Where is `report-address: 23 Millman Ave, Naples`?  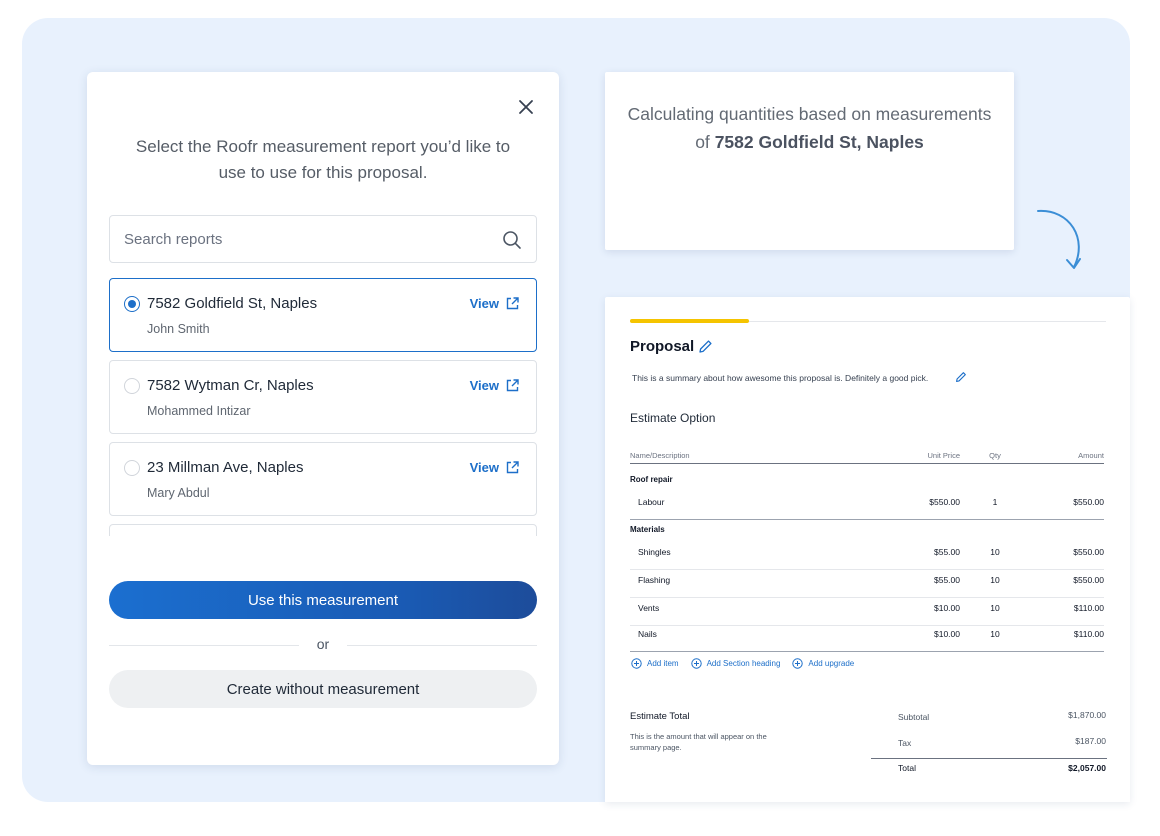
report-address: 23 Millman Ave, Naples is located at coordinates (225, 467).